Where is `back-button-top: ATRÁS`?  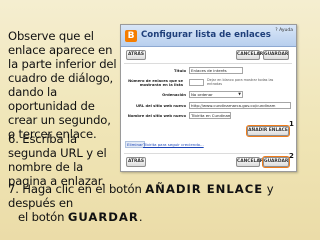
back-button-top: ATRÁS is located at coordinates (136, 55).